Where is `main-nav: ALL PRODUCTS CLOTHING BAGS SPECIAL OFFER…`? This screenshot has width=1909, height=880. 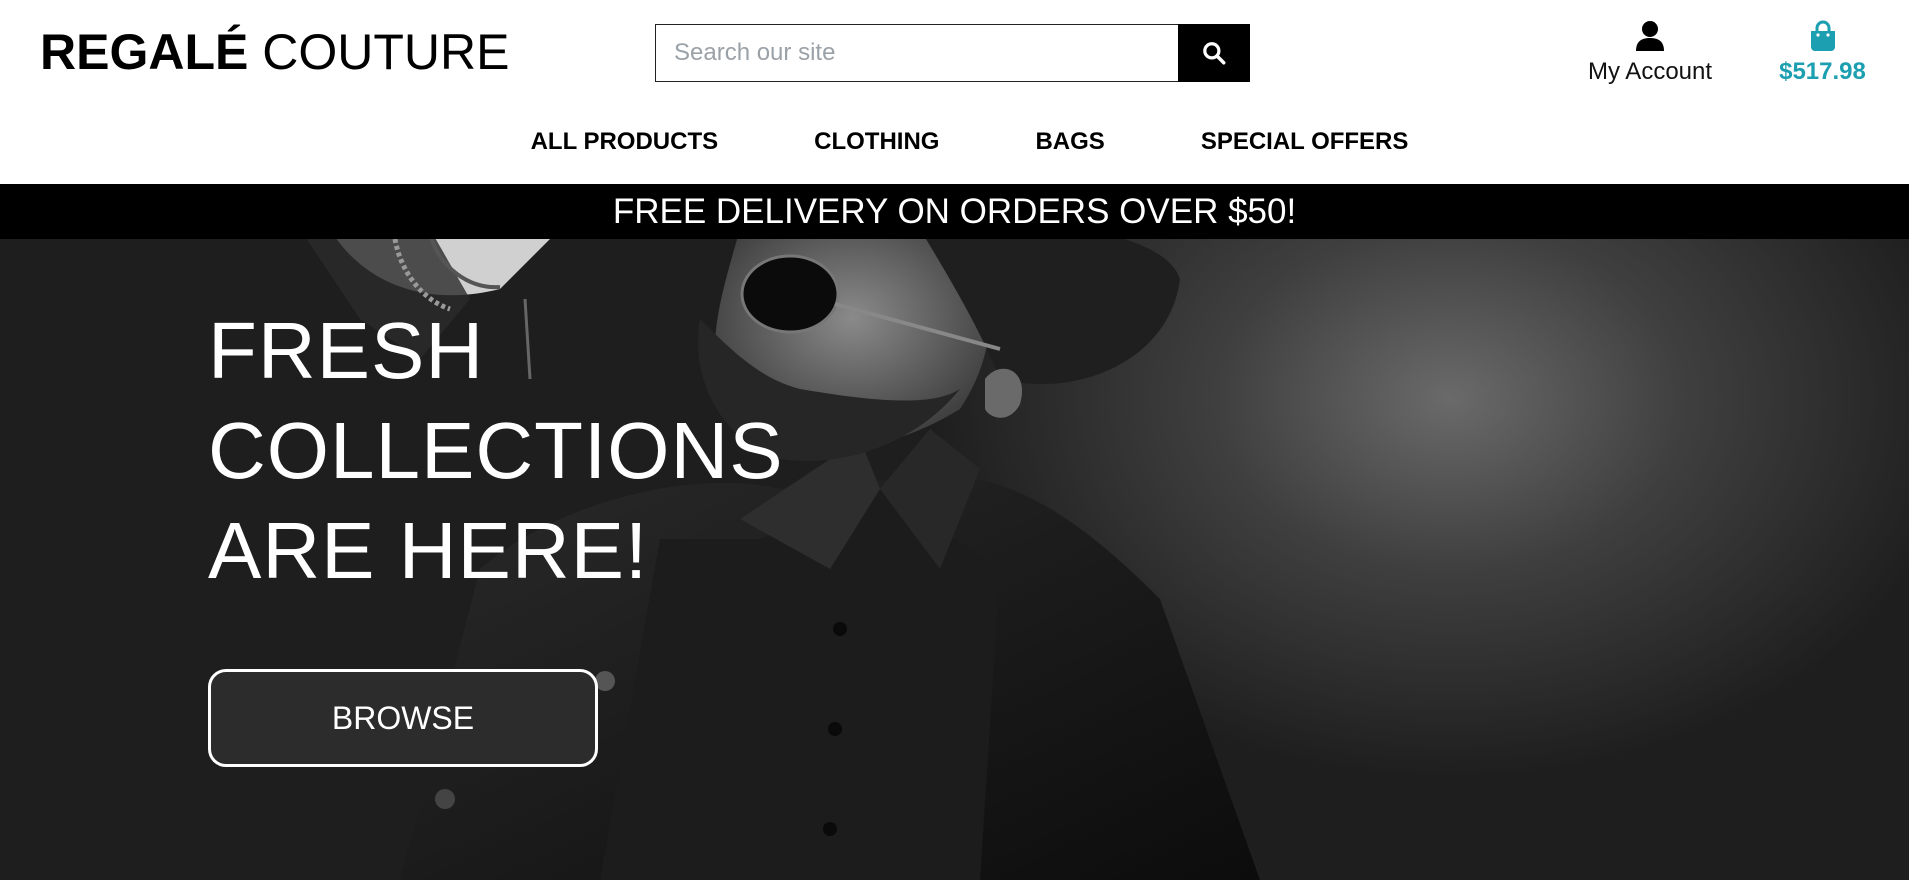
main-nav: ALL PRODUCTS CLOTHING BAGS SPECIAL OFFER… is located at coordinates (954, 143).